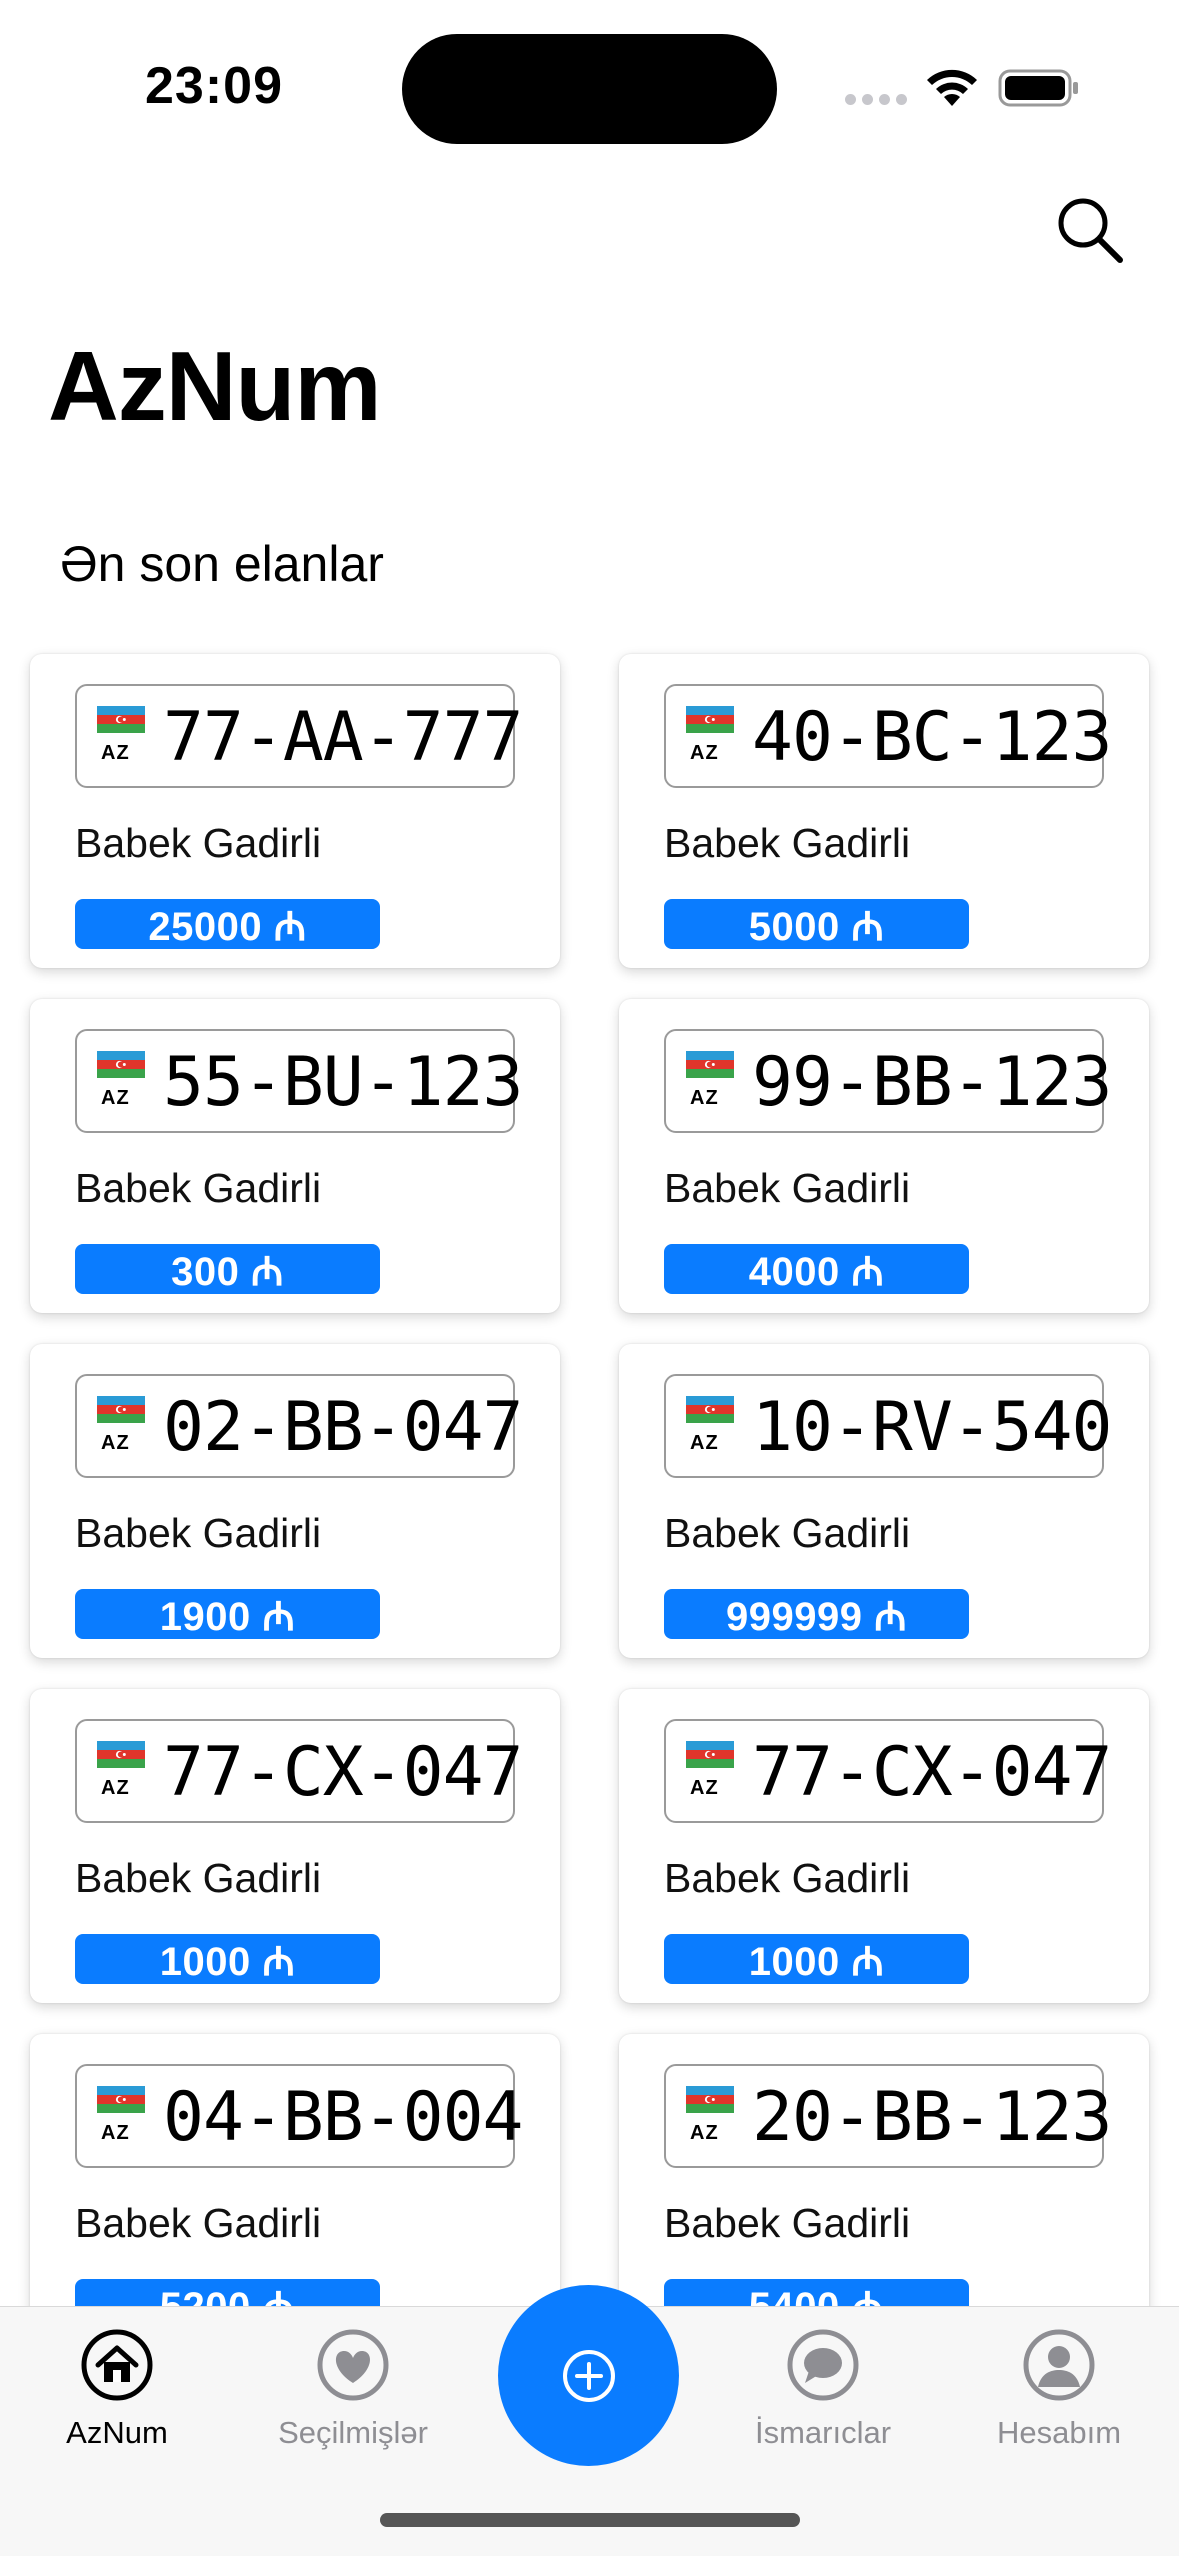 The width and height of the screenshot is (1179, 2556). What do you see at coordinates (117, 2432) in the screenshot?
I see `tab-home-label: AzNum` at bounding box center [117, 2432].